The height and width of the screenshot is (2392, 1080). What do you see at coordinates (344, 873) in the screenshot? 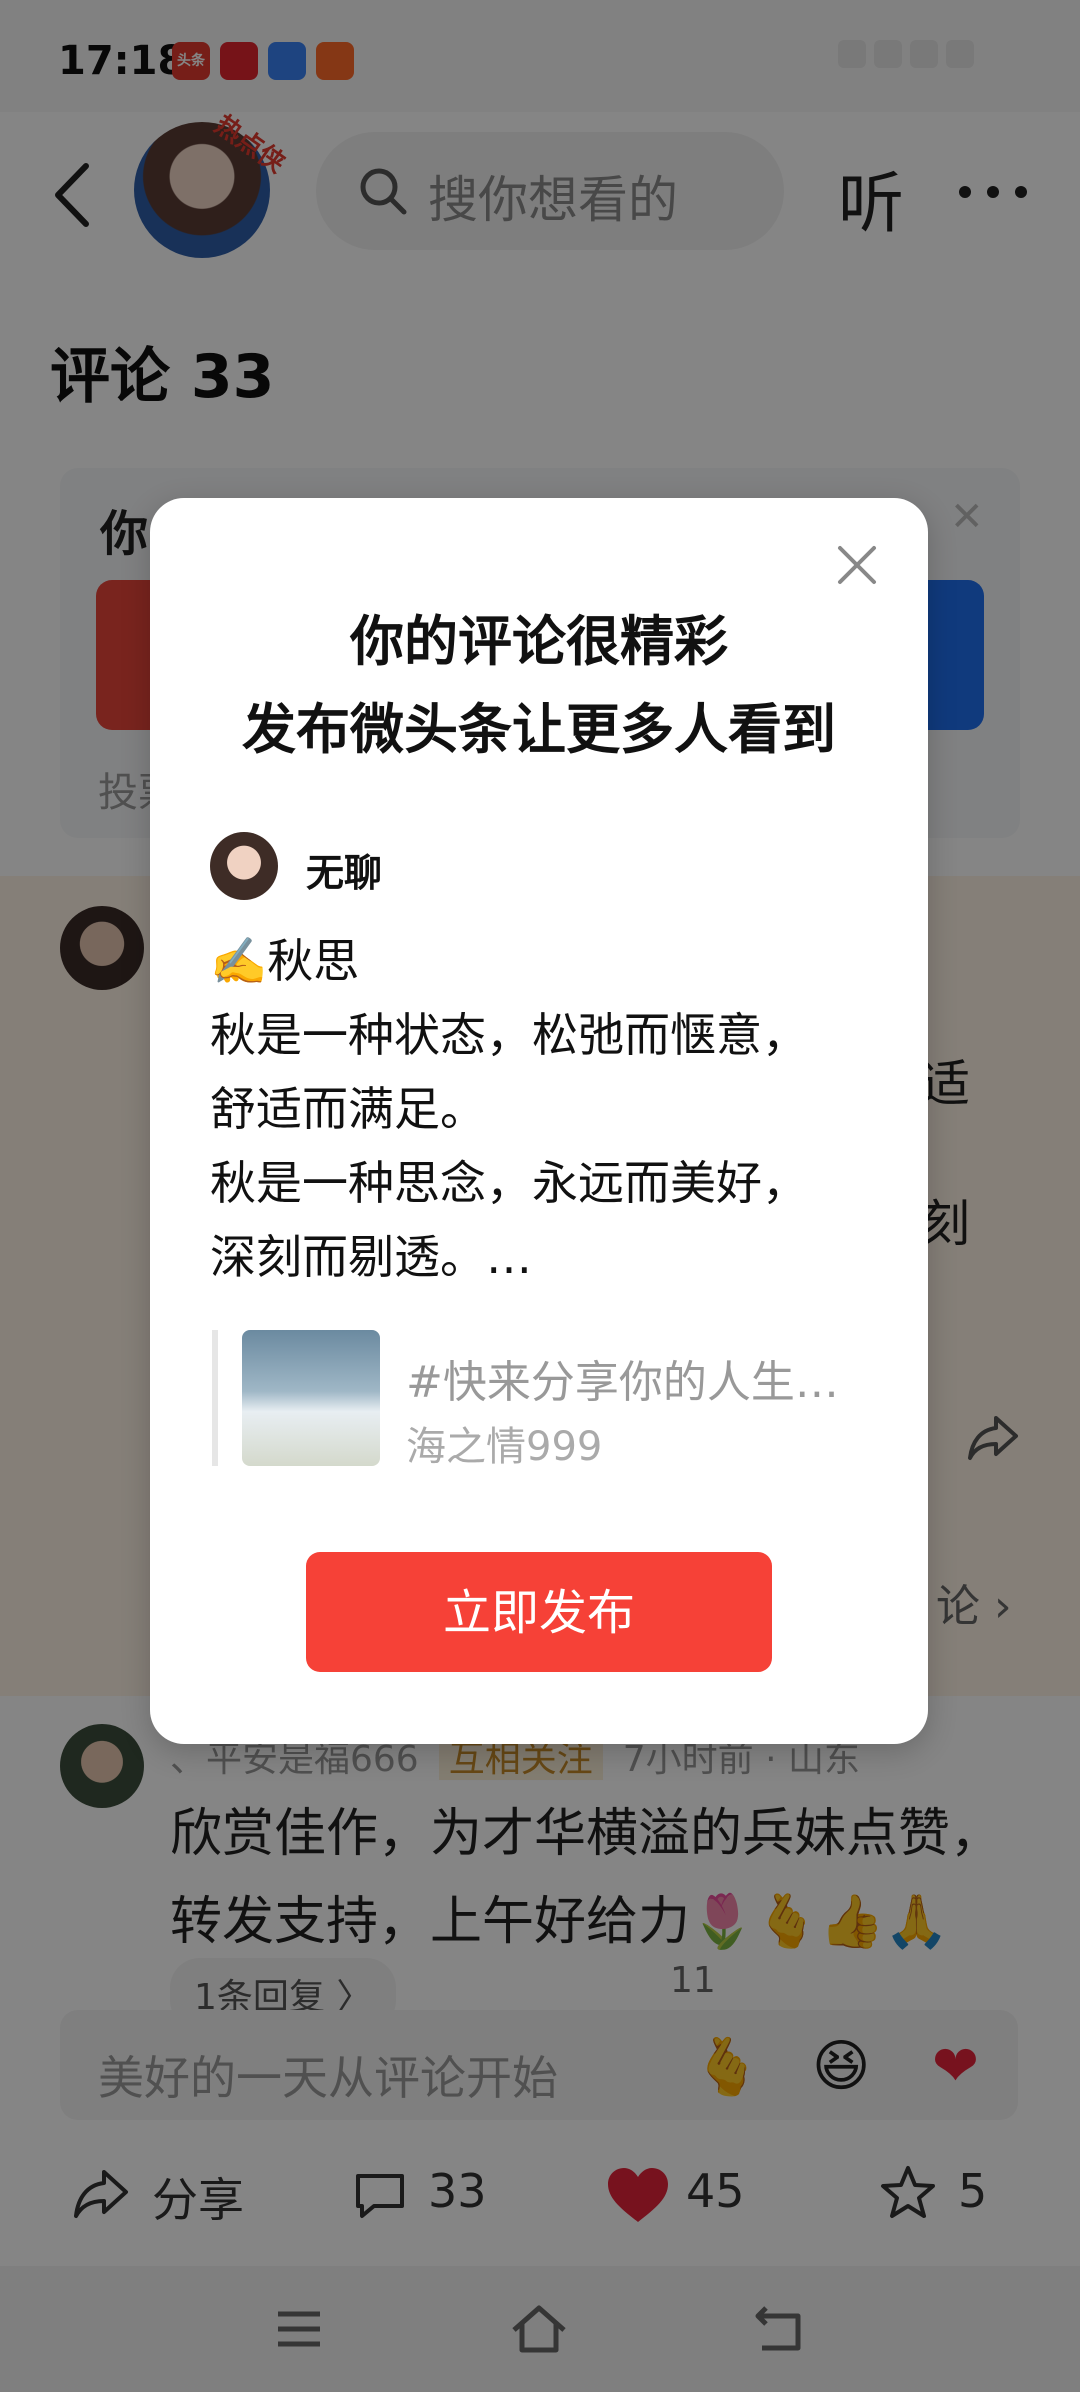
I see `post-author-name: 无聊` at bounding box center [344, 873].